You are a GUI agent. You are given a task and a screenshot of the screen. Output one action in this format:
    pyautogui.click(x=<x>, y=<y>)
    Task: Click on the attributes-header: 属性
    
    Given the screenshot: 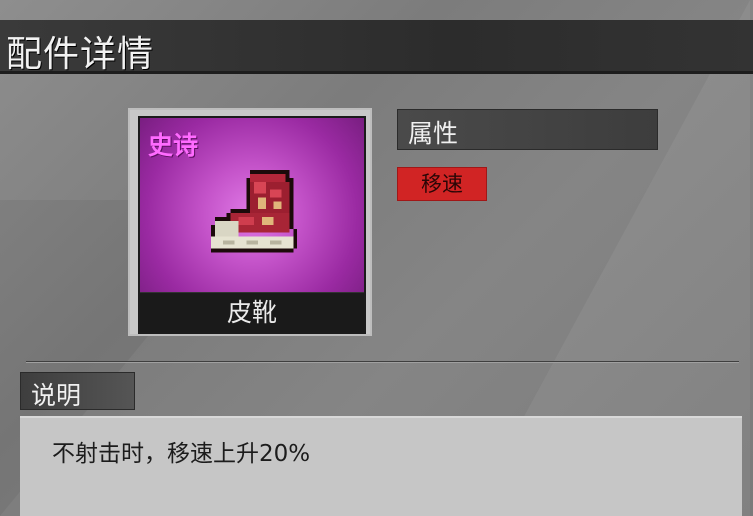 What is the action you would take?
    pyautogui.click(x=527, y=129)
    